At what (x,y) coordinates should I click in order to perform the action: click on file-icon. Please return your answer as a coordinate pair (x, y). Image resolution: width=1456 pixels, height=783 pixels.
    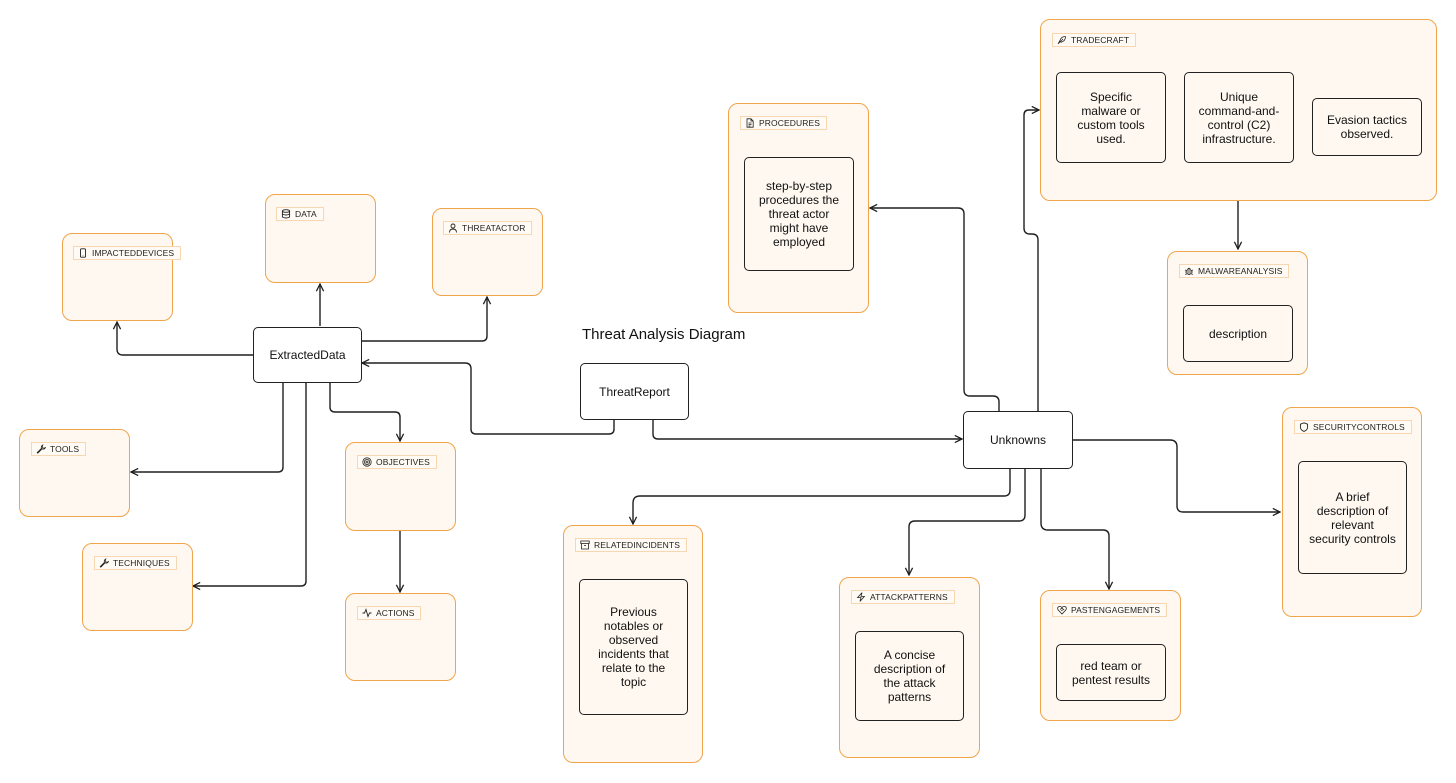
    Looking at the image, I should click on (750, 123).